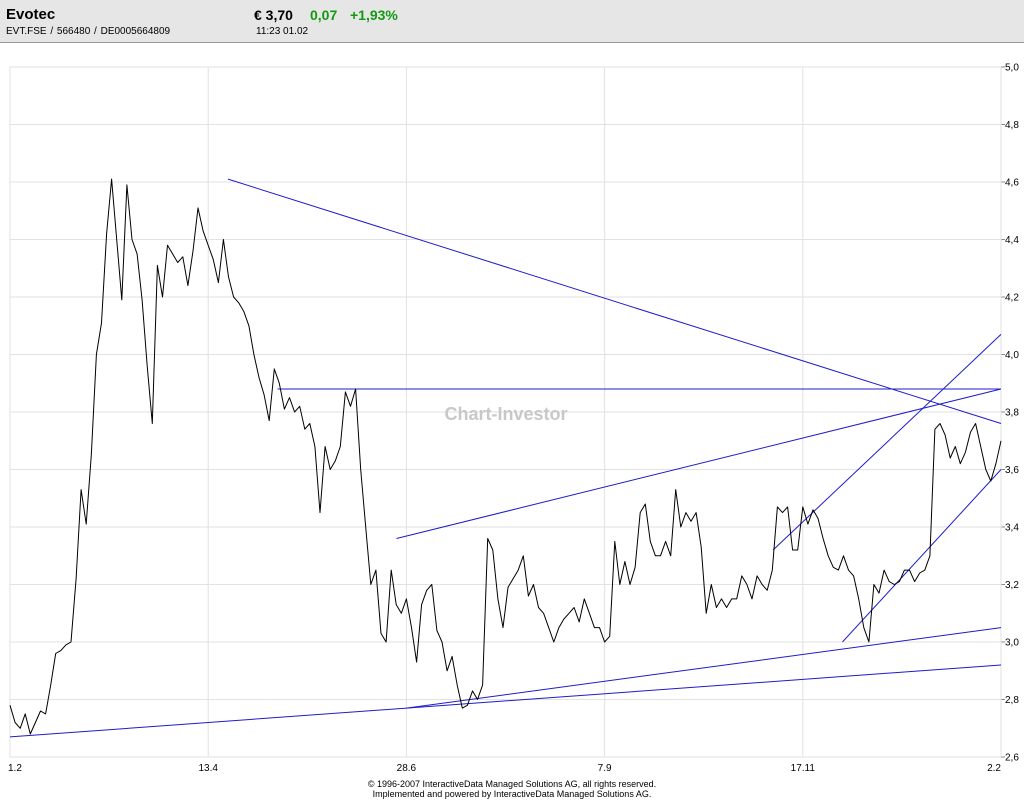  I want to click on x-tick-label: 13.4, so click(208, 768).